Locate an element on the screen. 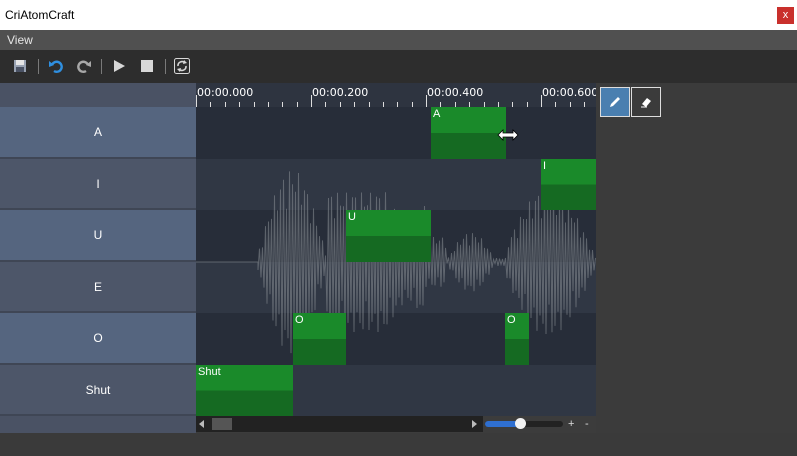  track-label-o: O is located at coordinates (98, 339).